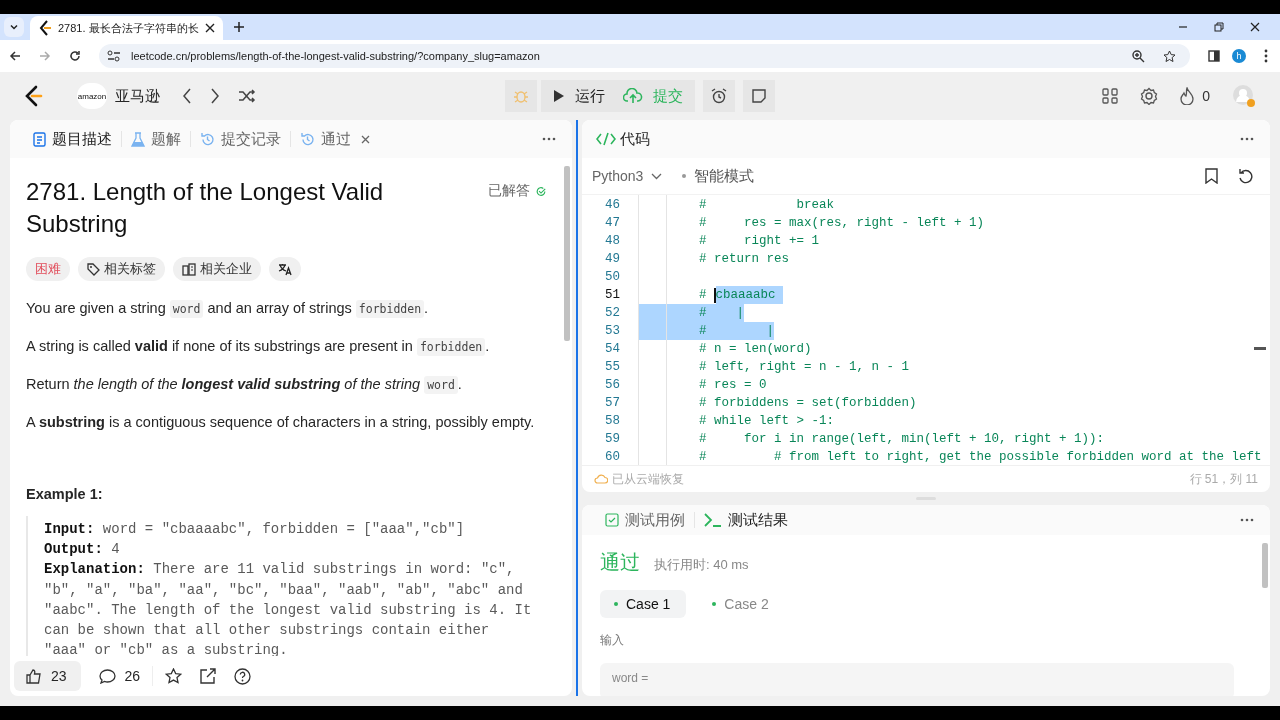 The height and width of the screenshot is (720, 1280). What do you see at coordinates (713, 520) in the screenshot?
I see `terminal-icon` at bounding box center [713, 520].